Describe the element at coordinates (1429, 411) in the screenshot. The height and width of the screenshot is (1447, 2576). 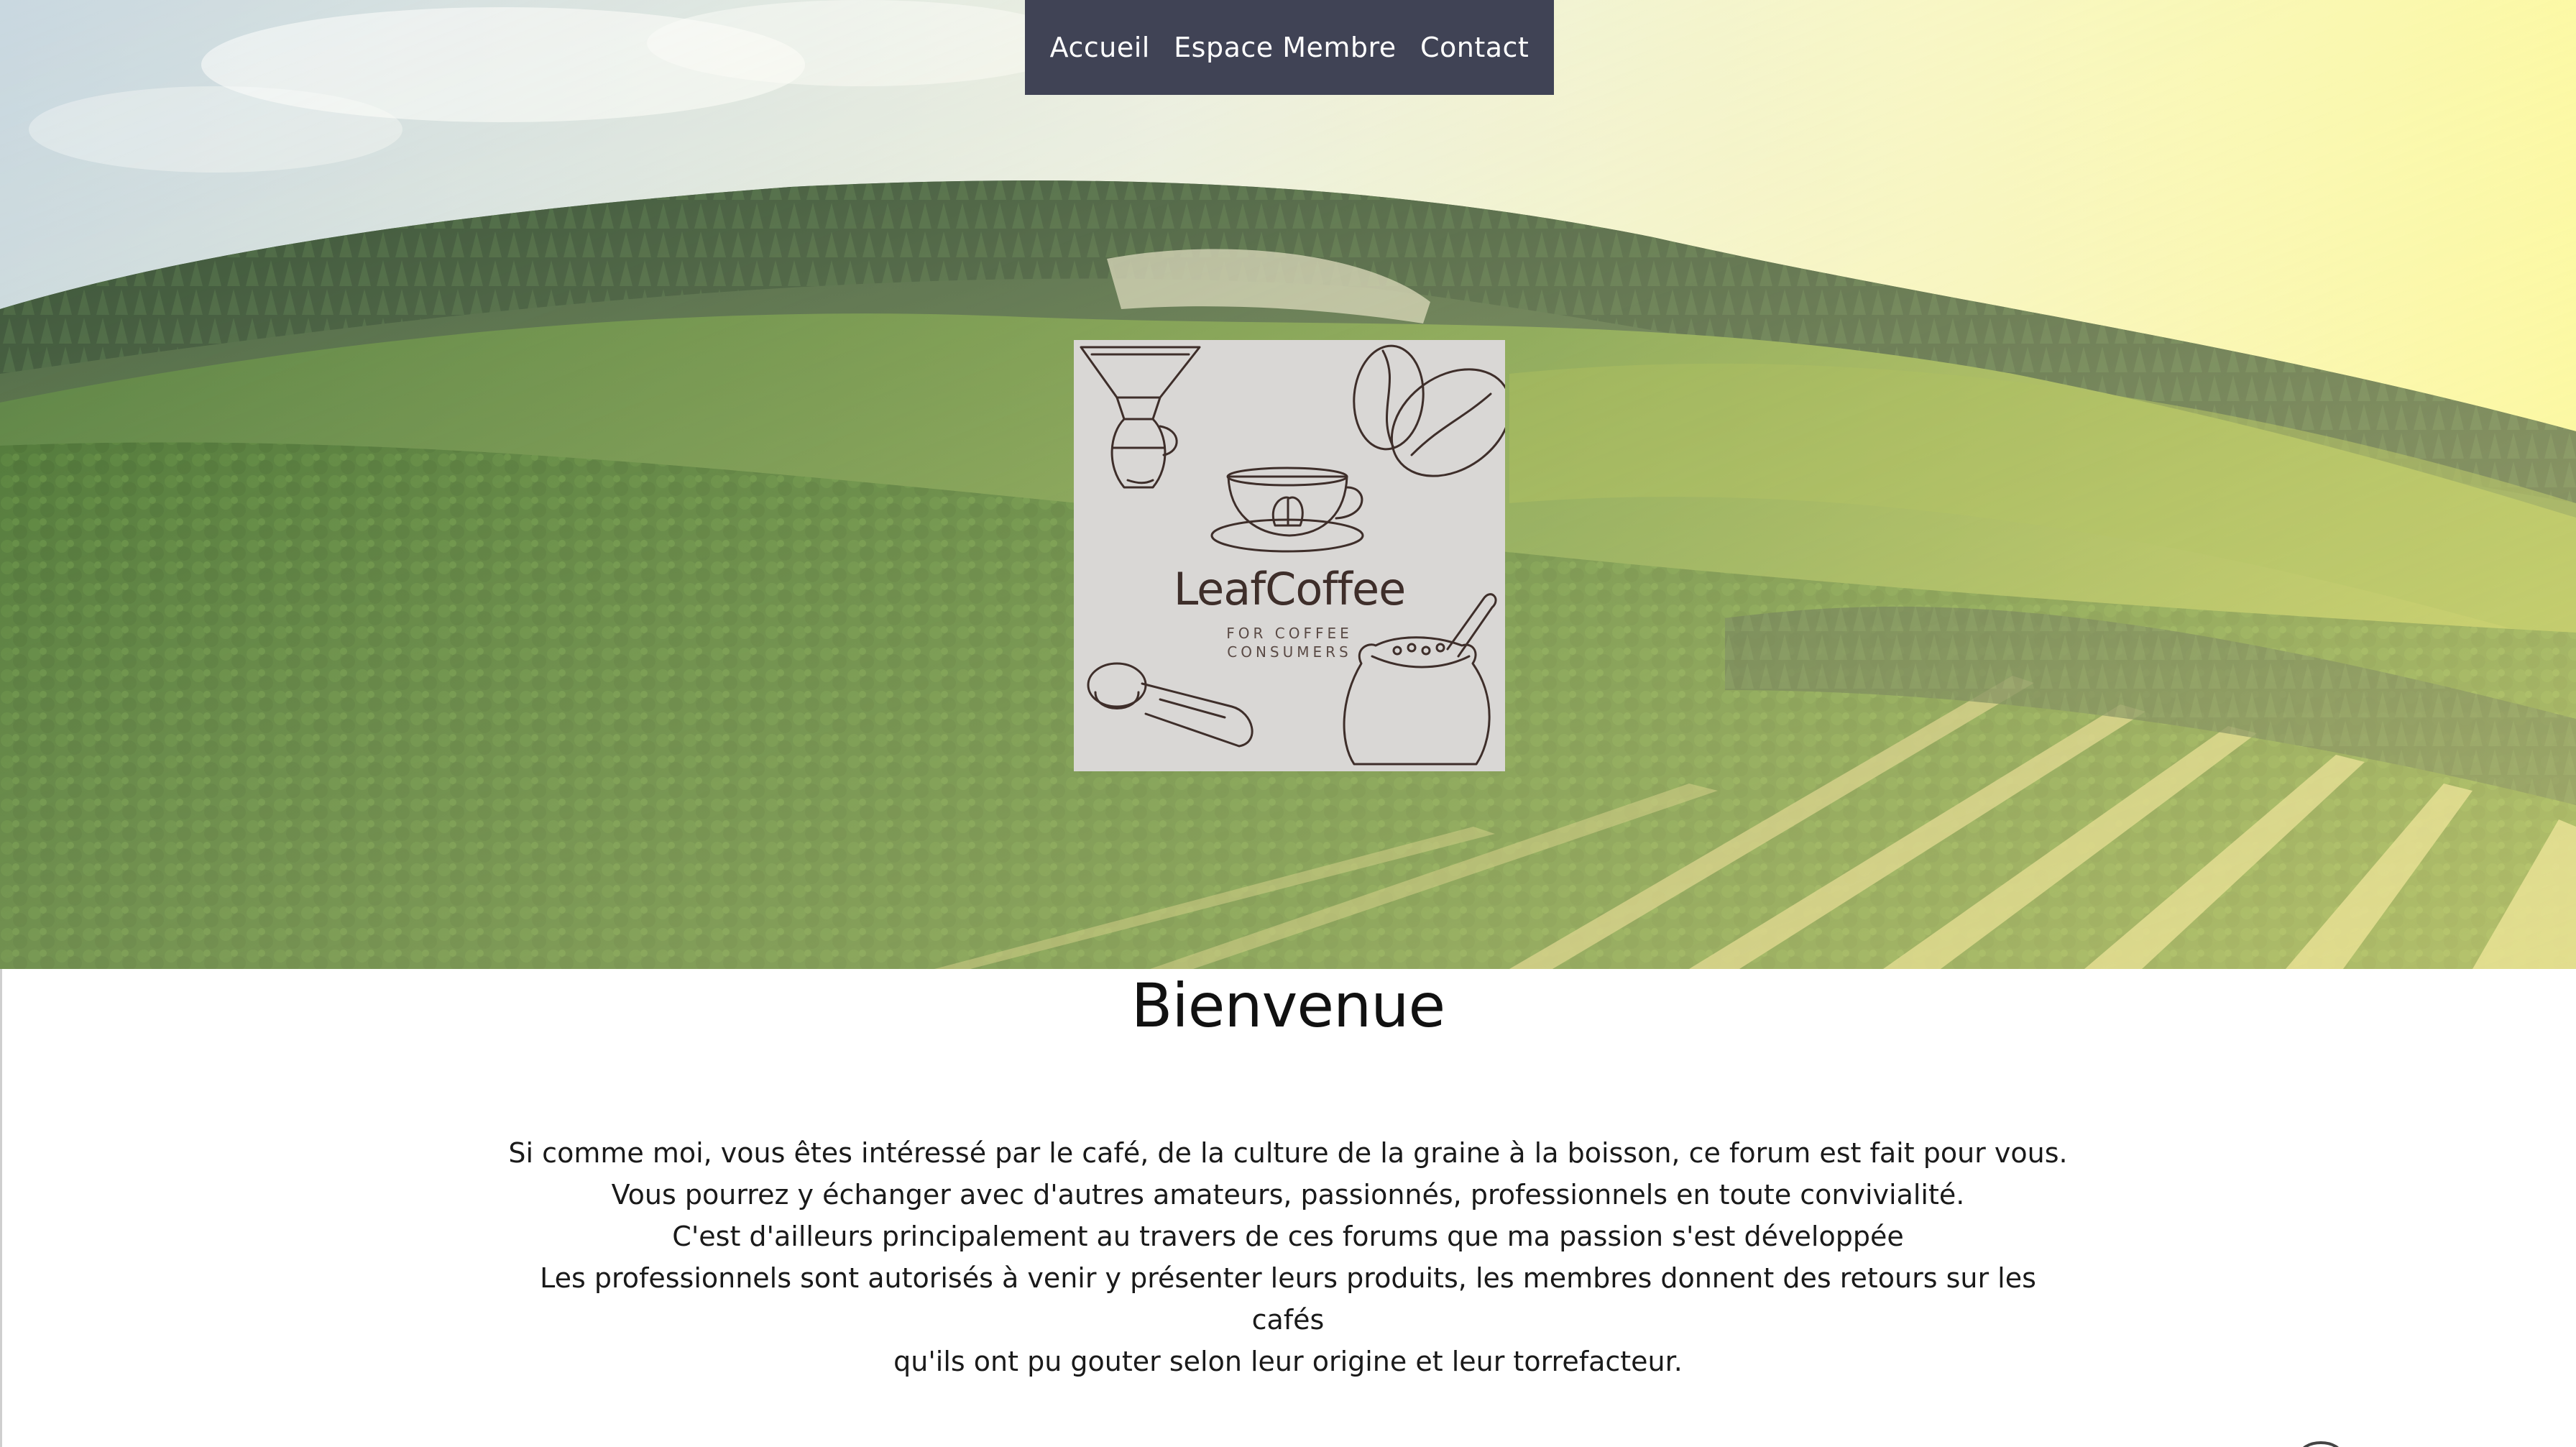
I see `coffee-beans-icon` at that location.